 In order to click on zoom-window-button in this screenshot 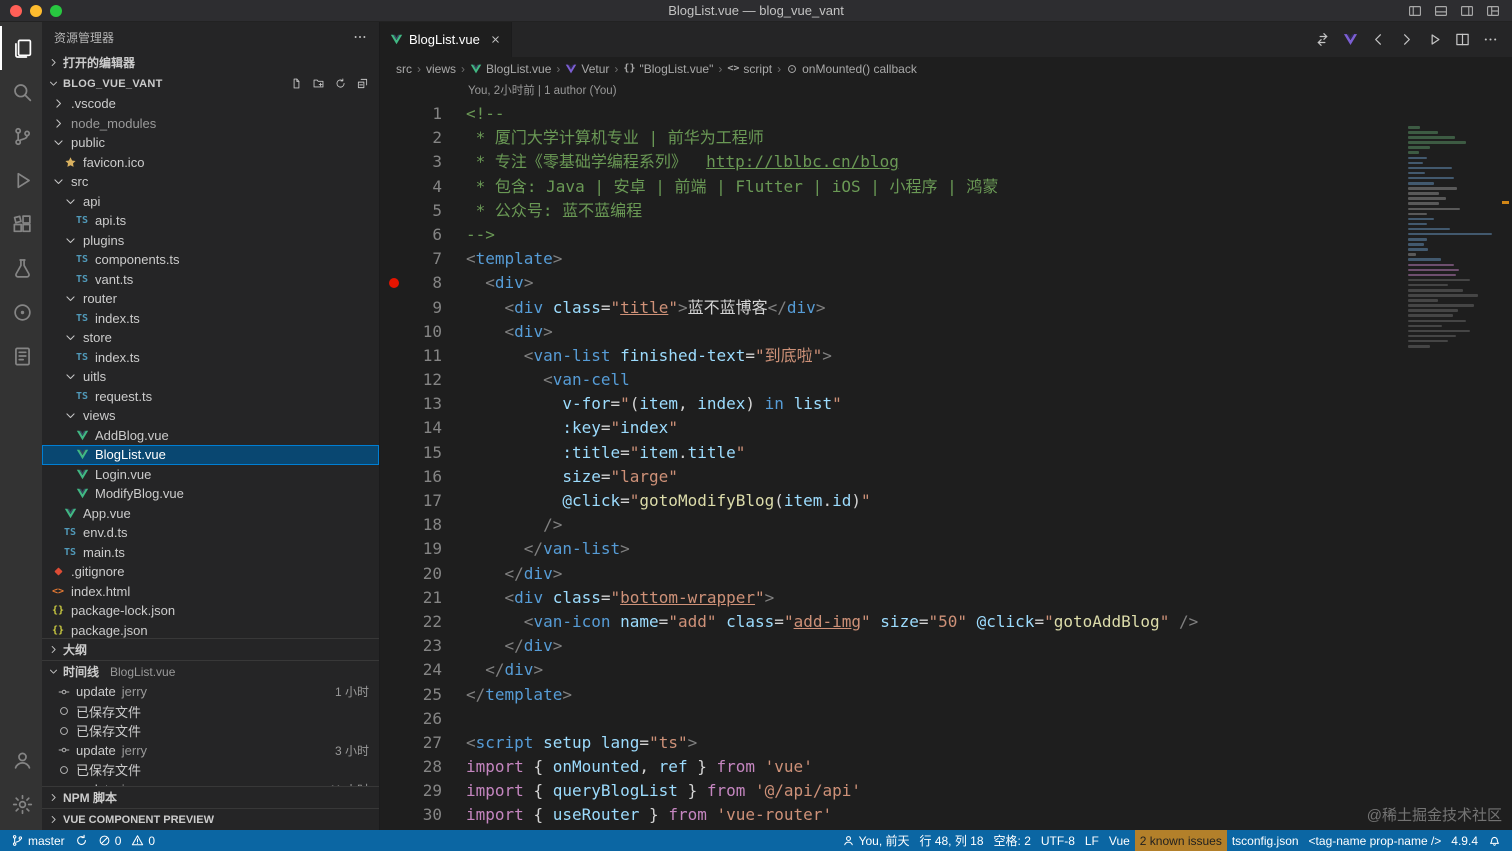, I will do `click(56, 10)`.